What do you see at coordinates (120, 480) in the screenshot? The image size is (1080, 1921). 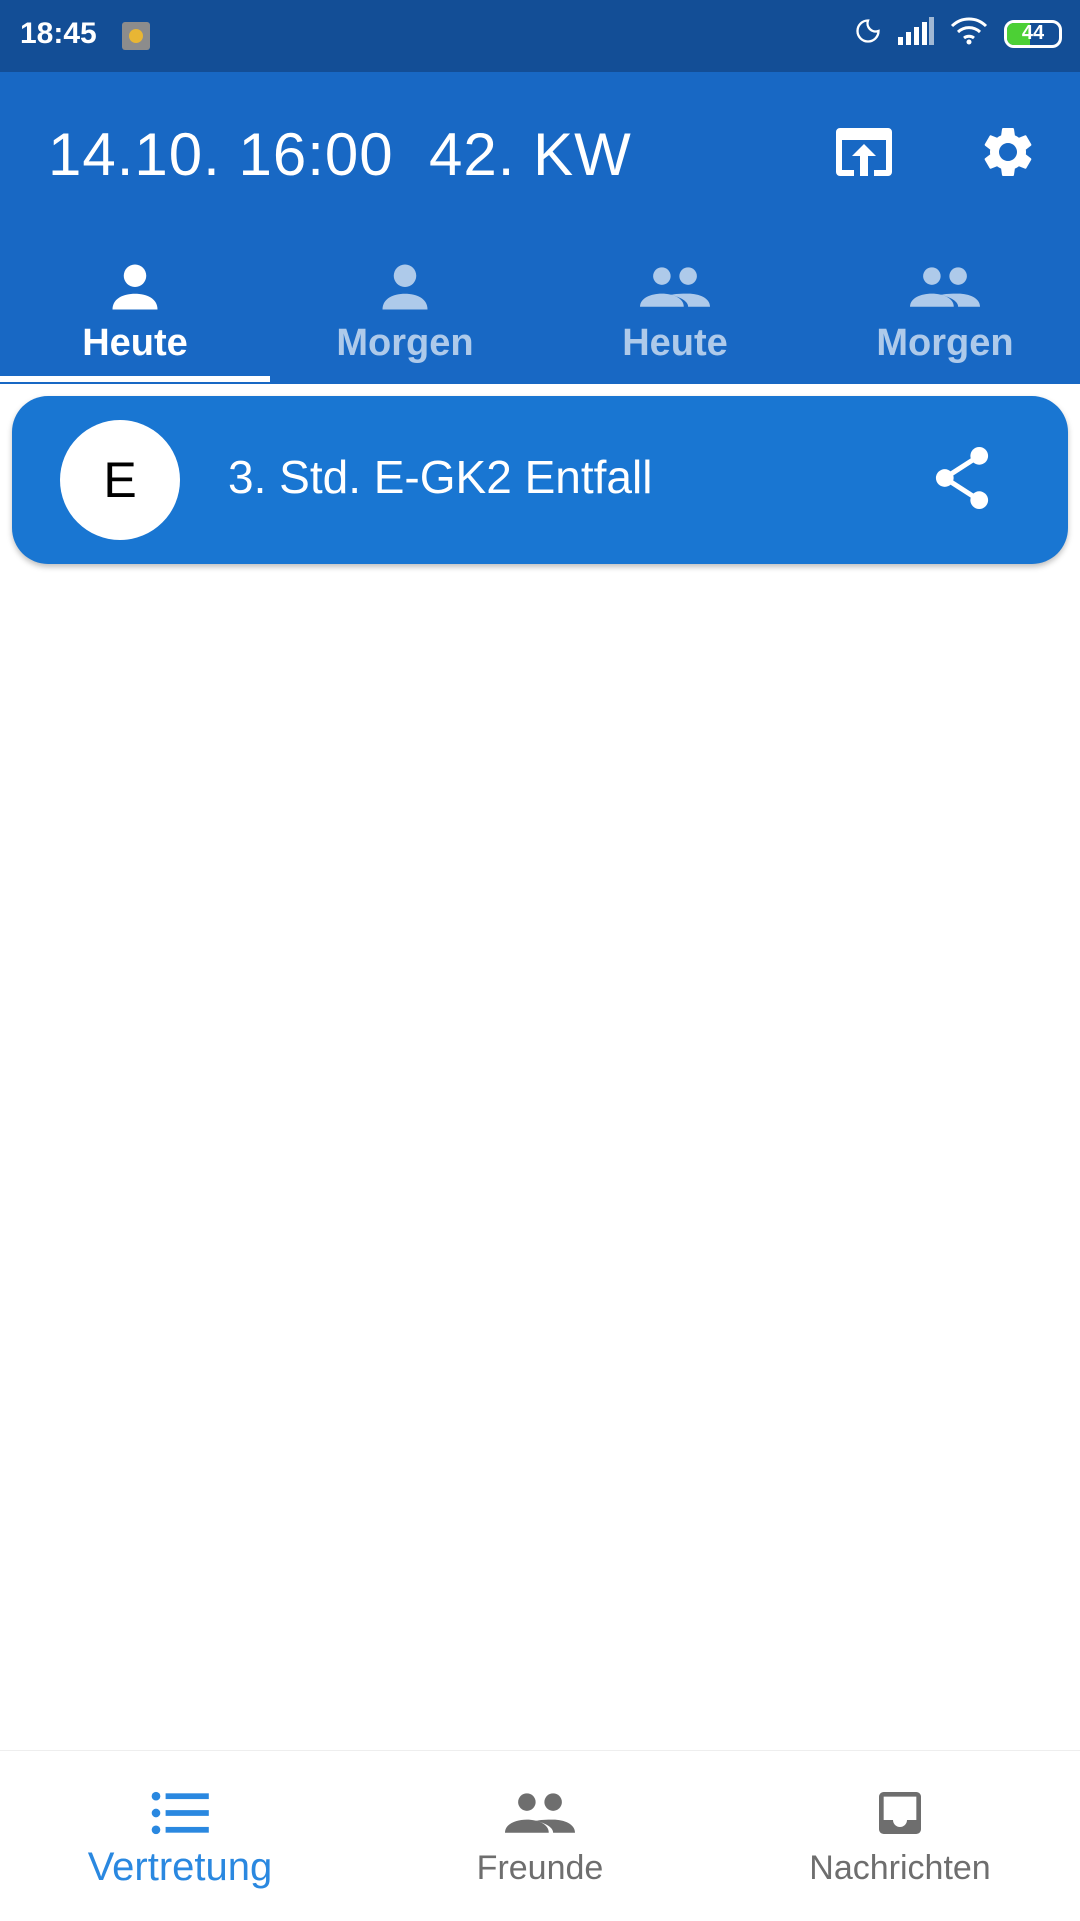 I see `avatar: E` at bounding box center [120, 480].